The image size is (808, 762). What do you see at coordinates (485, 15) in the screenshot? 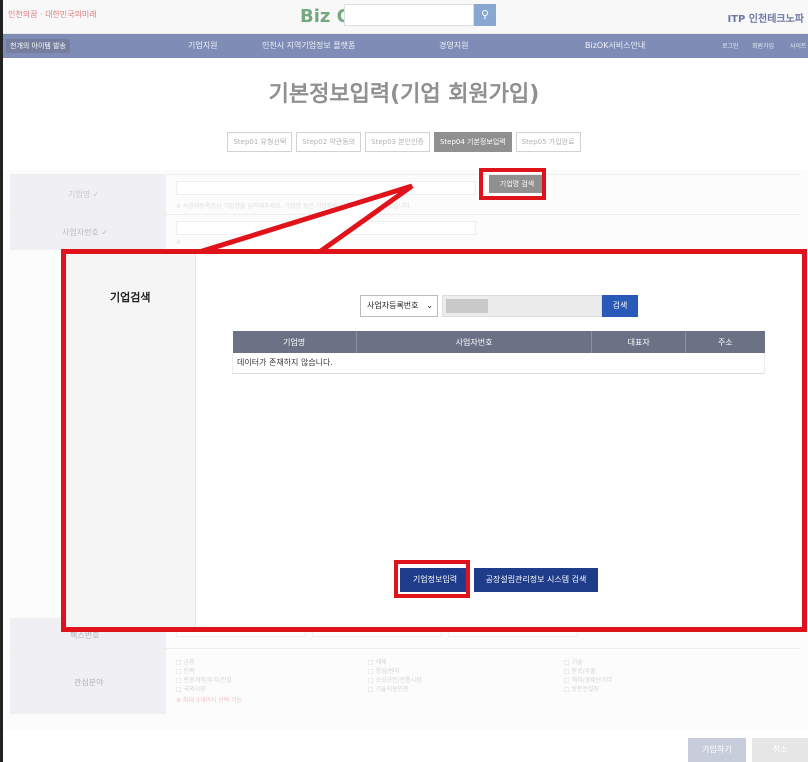
I see `search-icon: ⚲` at bounding box center [485, 15].